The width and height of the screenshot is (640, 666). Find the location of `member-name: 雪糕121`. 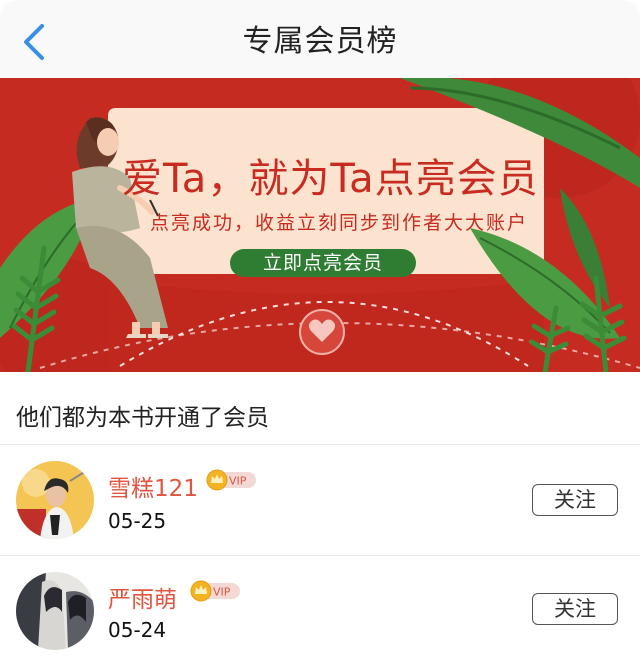

member-name: 雪糕121 is located at coordinates (153, 486).